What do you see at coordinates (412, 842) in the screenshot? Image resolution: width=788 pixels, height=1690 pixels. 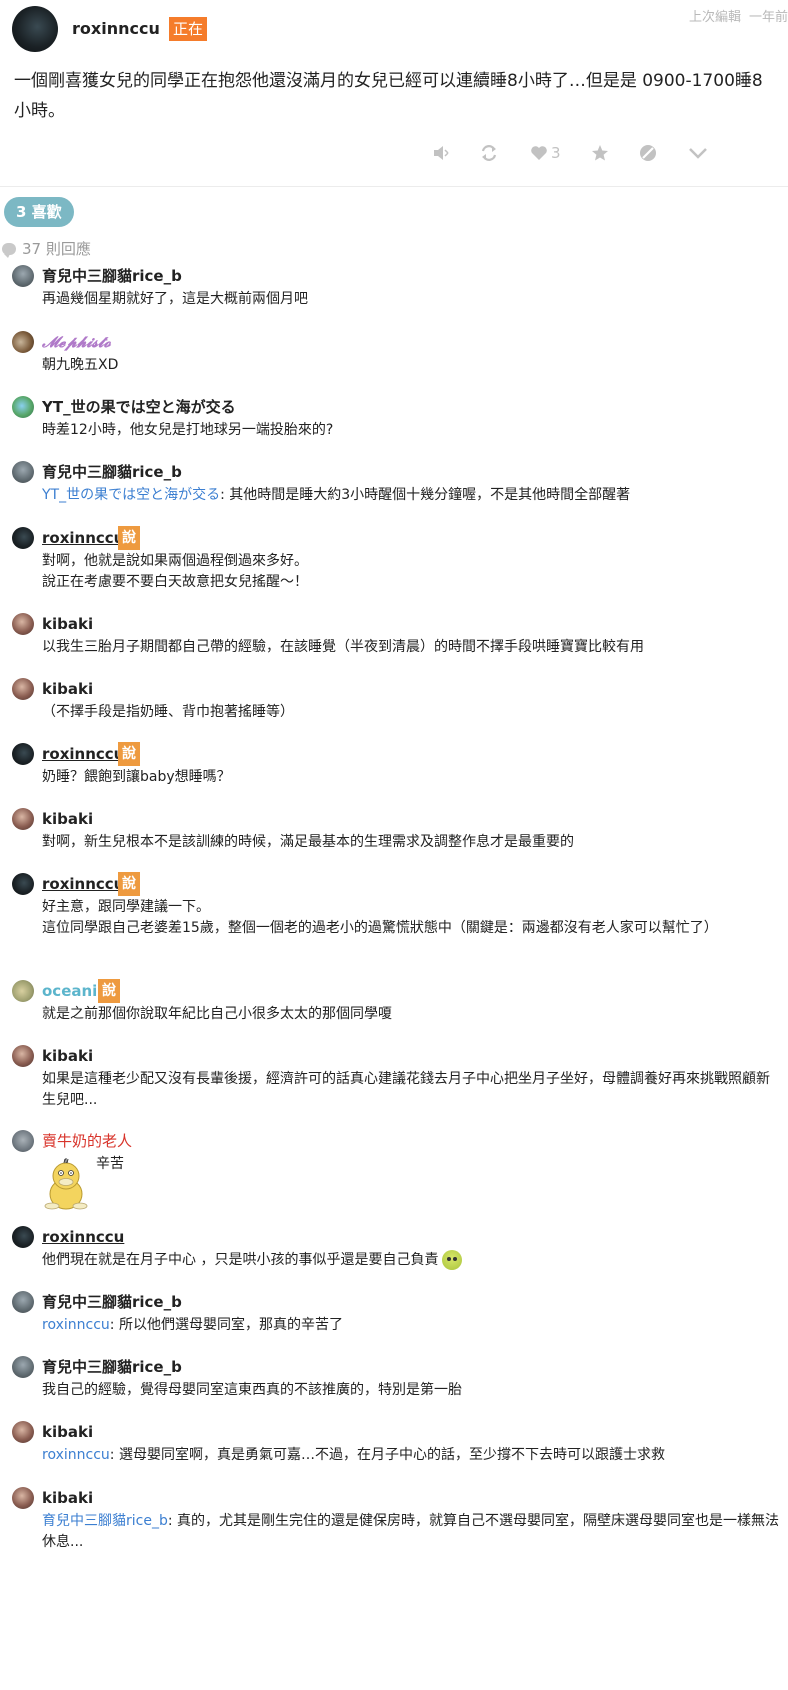 I see `comment-text: 對啊，新生兒根本不是該訓練的時候，滿足最基本的生理需求及調整作息才是最重要的` at bounding box center [412, 842].